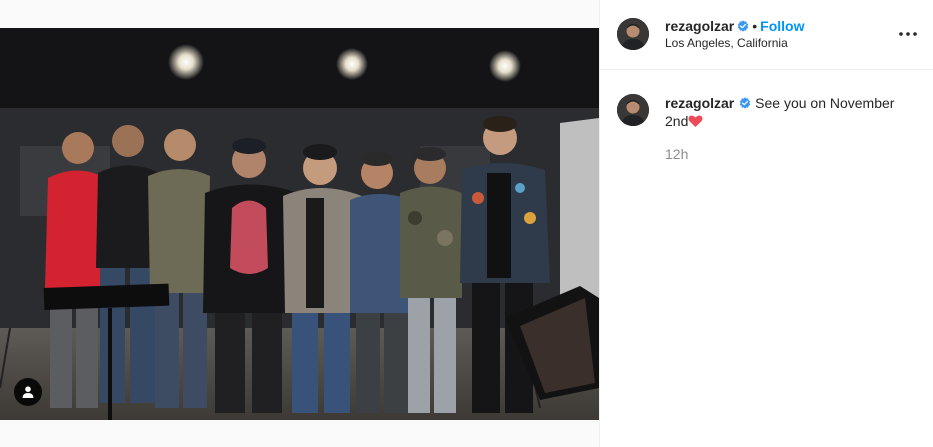 This screenshot has height=447, width=933. I want to click on header-user-line: rezagolzar • Follow, so click(734, 26).